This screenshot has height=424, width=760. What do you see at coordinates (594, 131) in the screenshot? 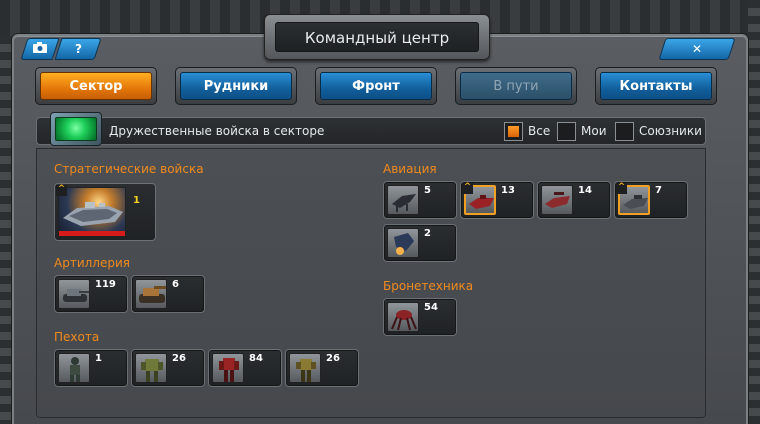
I see `filter-mine-label: Мои` at bounding box center [594, 131].